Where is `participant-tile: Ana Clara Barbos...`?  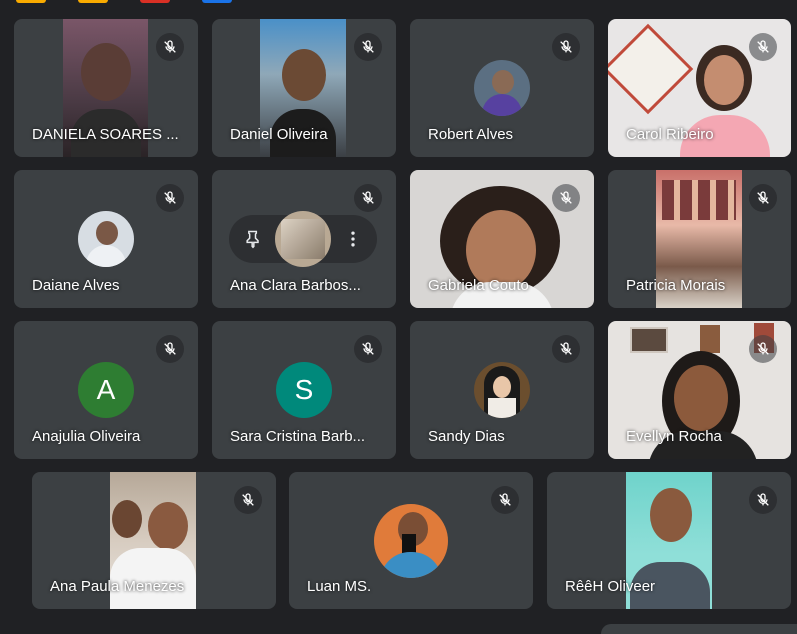
participant-tile: Ana Clara Barbos... is located at coordinates (304, 239).